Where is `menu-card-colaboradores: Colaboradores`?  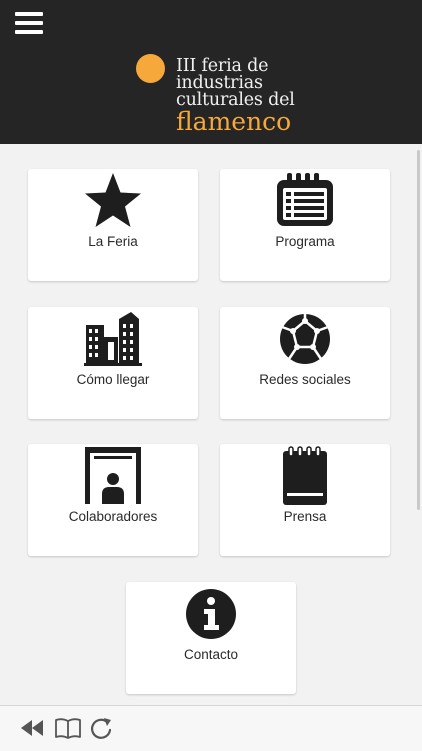 menu-card-colaboradores: Colaboradores is located at coordinates (113, 500).